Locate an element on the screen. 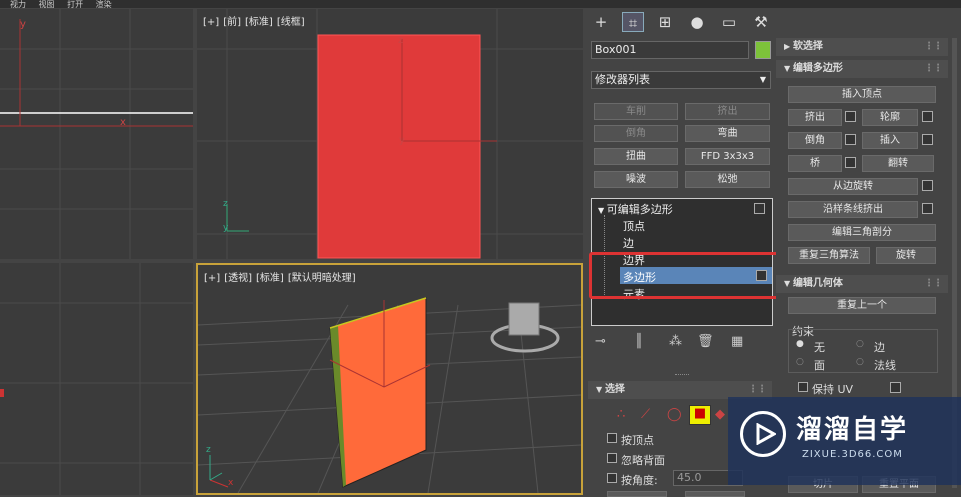  watermark: 溜溜自学 ZIXUE.3D66.COM is located at coordinates (844, 441).